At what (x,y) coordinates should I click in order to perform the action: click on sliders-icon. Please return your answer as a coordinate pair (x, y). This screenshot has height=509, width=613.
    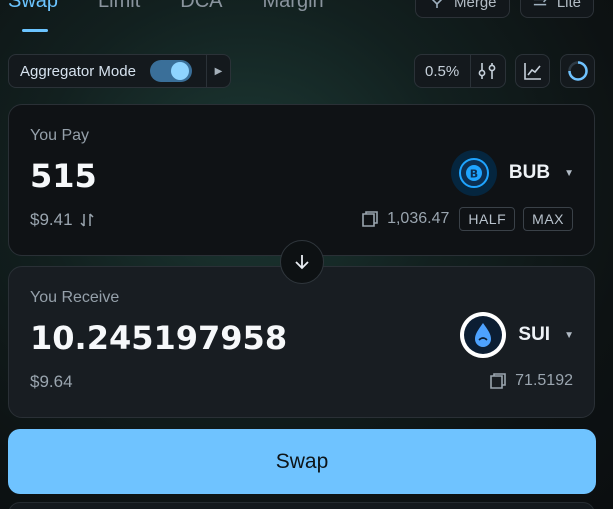
    Looking at the image, I should click on (487, 71).